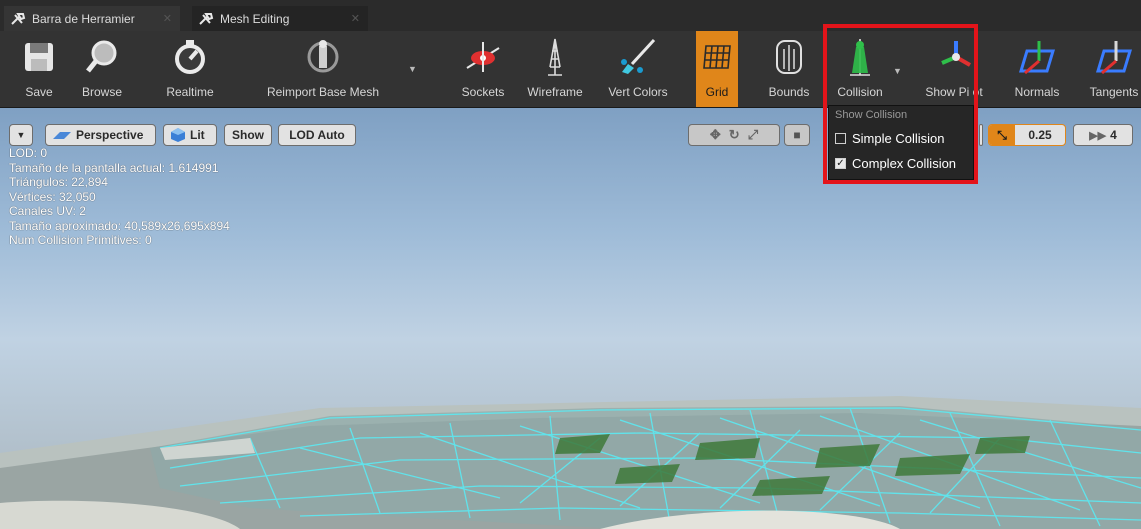  I want to click on scale-snap-icon: ⤡, so click(1002, 135).